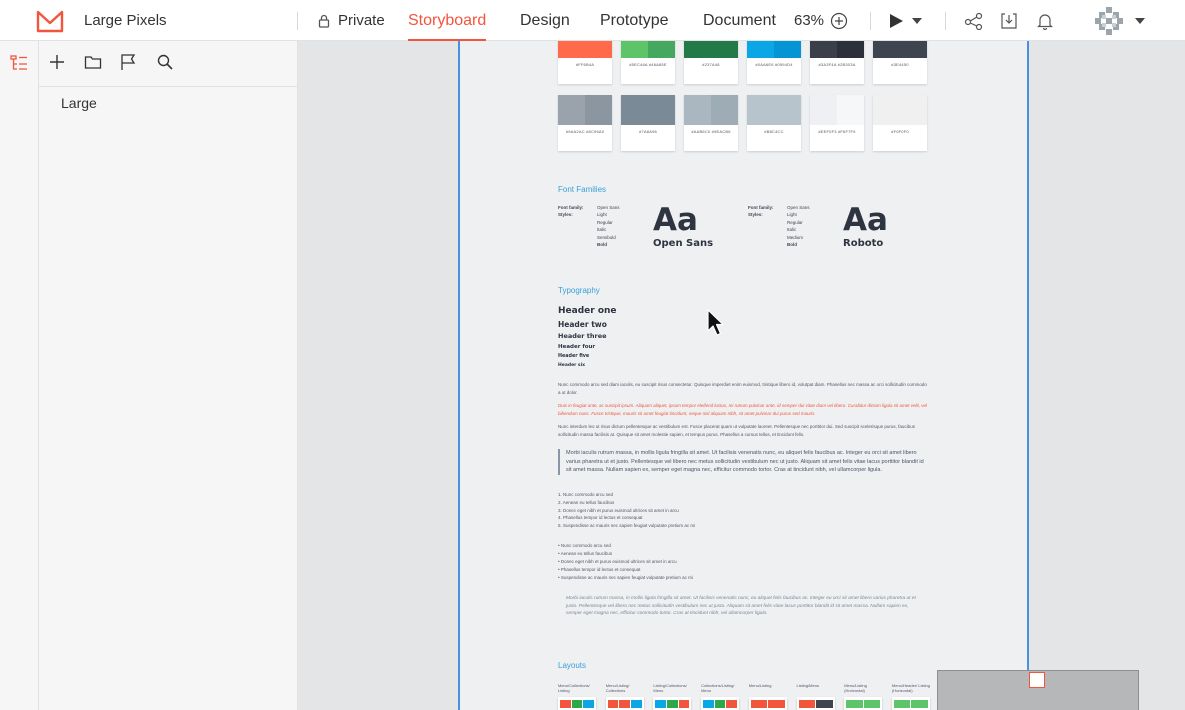 Image resolution: width=1185 pixels, height=710 pixels. What do you see at coordinates (128, 62) in the screenshot?
I see `flag-icon` at bounding box center [128, 62].